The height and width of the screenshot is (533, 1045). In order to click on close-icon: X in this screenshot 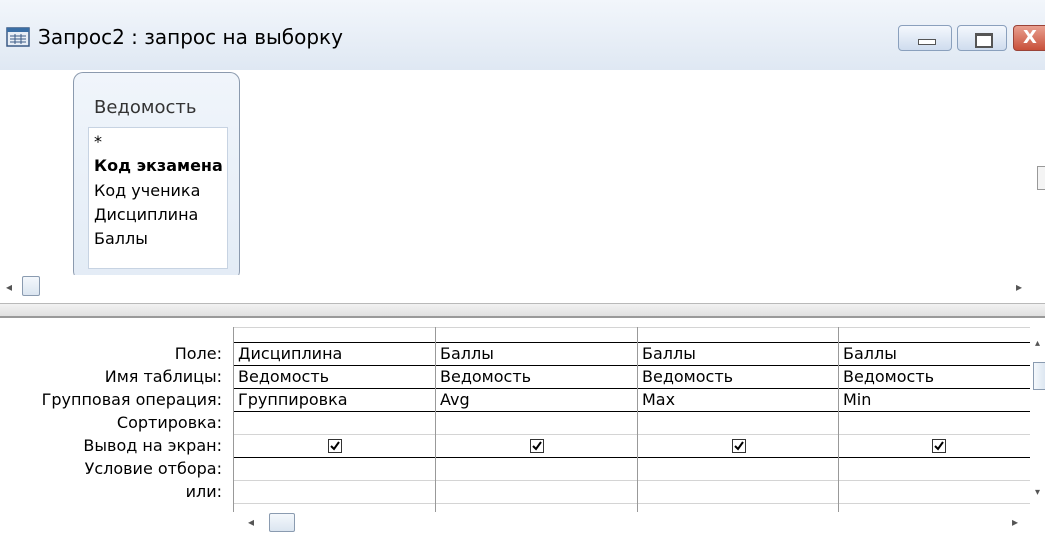, I will do `click(1030, 37)`.